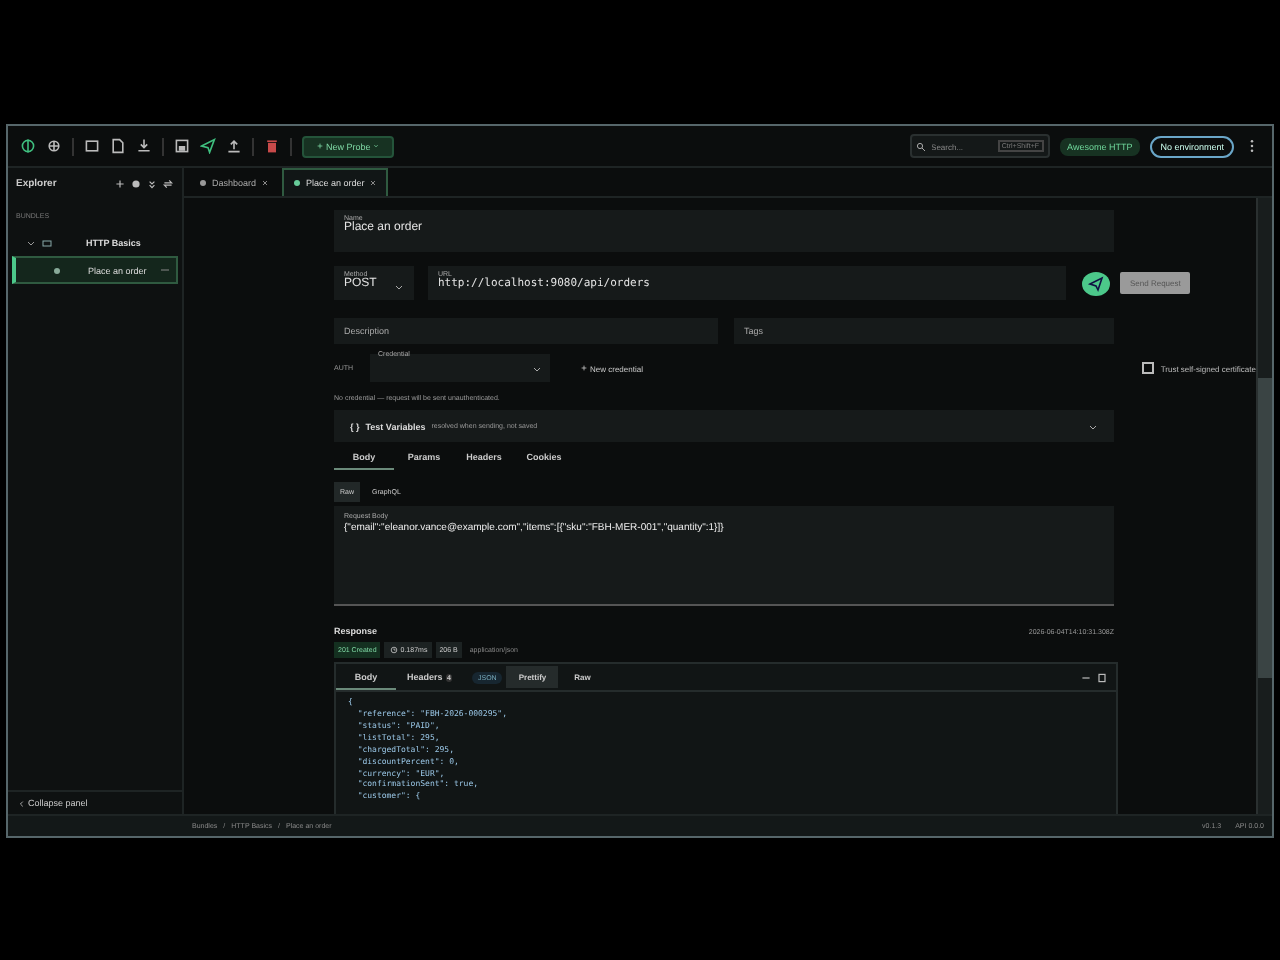 The width and height of the screenshot is (1280, 960). What do you see at coordinates (57, 270) in the screenshot?
I see `dot-icon` at bounding box center [57, 270].